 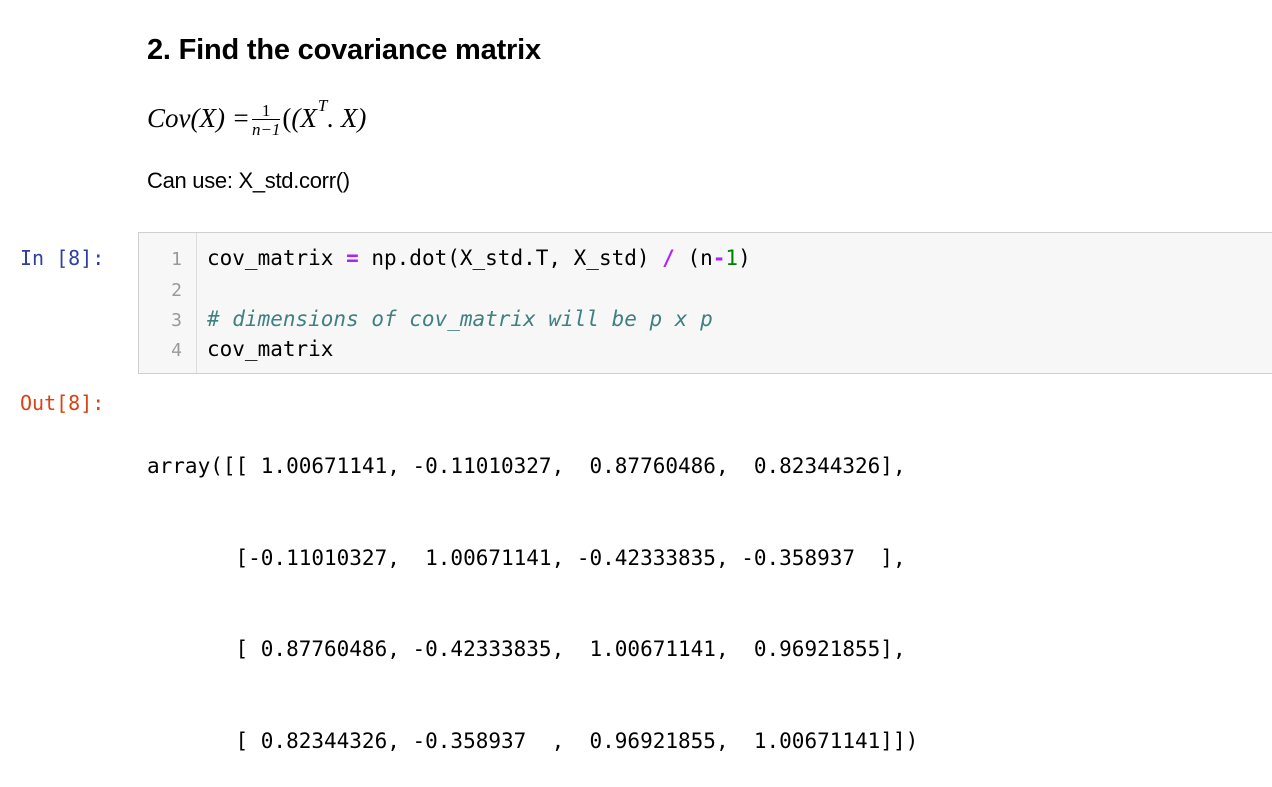 What do you see at coordinates (344, 50) in the screenshot?
I see `markdown-heading: 2. Find the covariance matrix` at bounding box center [344, 50].